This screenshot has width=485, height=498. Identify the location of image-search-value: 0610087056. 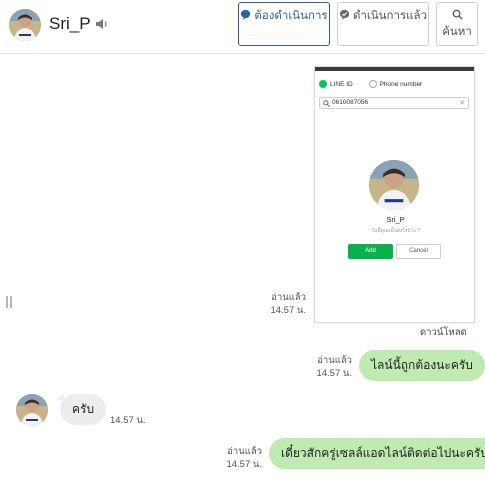
(350, 102).